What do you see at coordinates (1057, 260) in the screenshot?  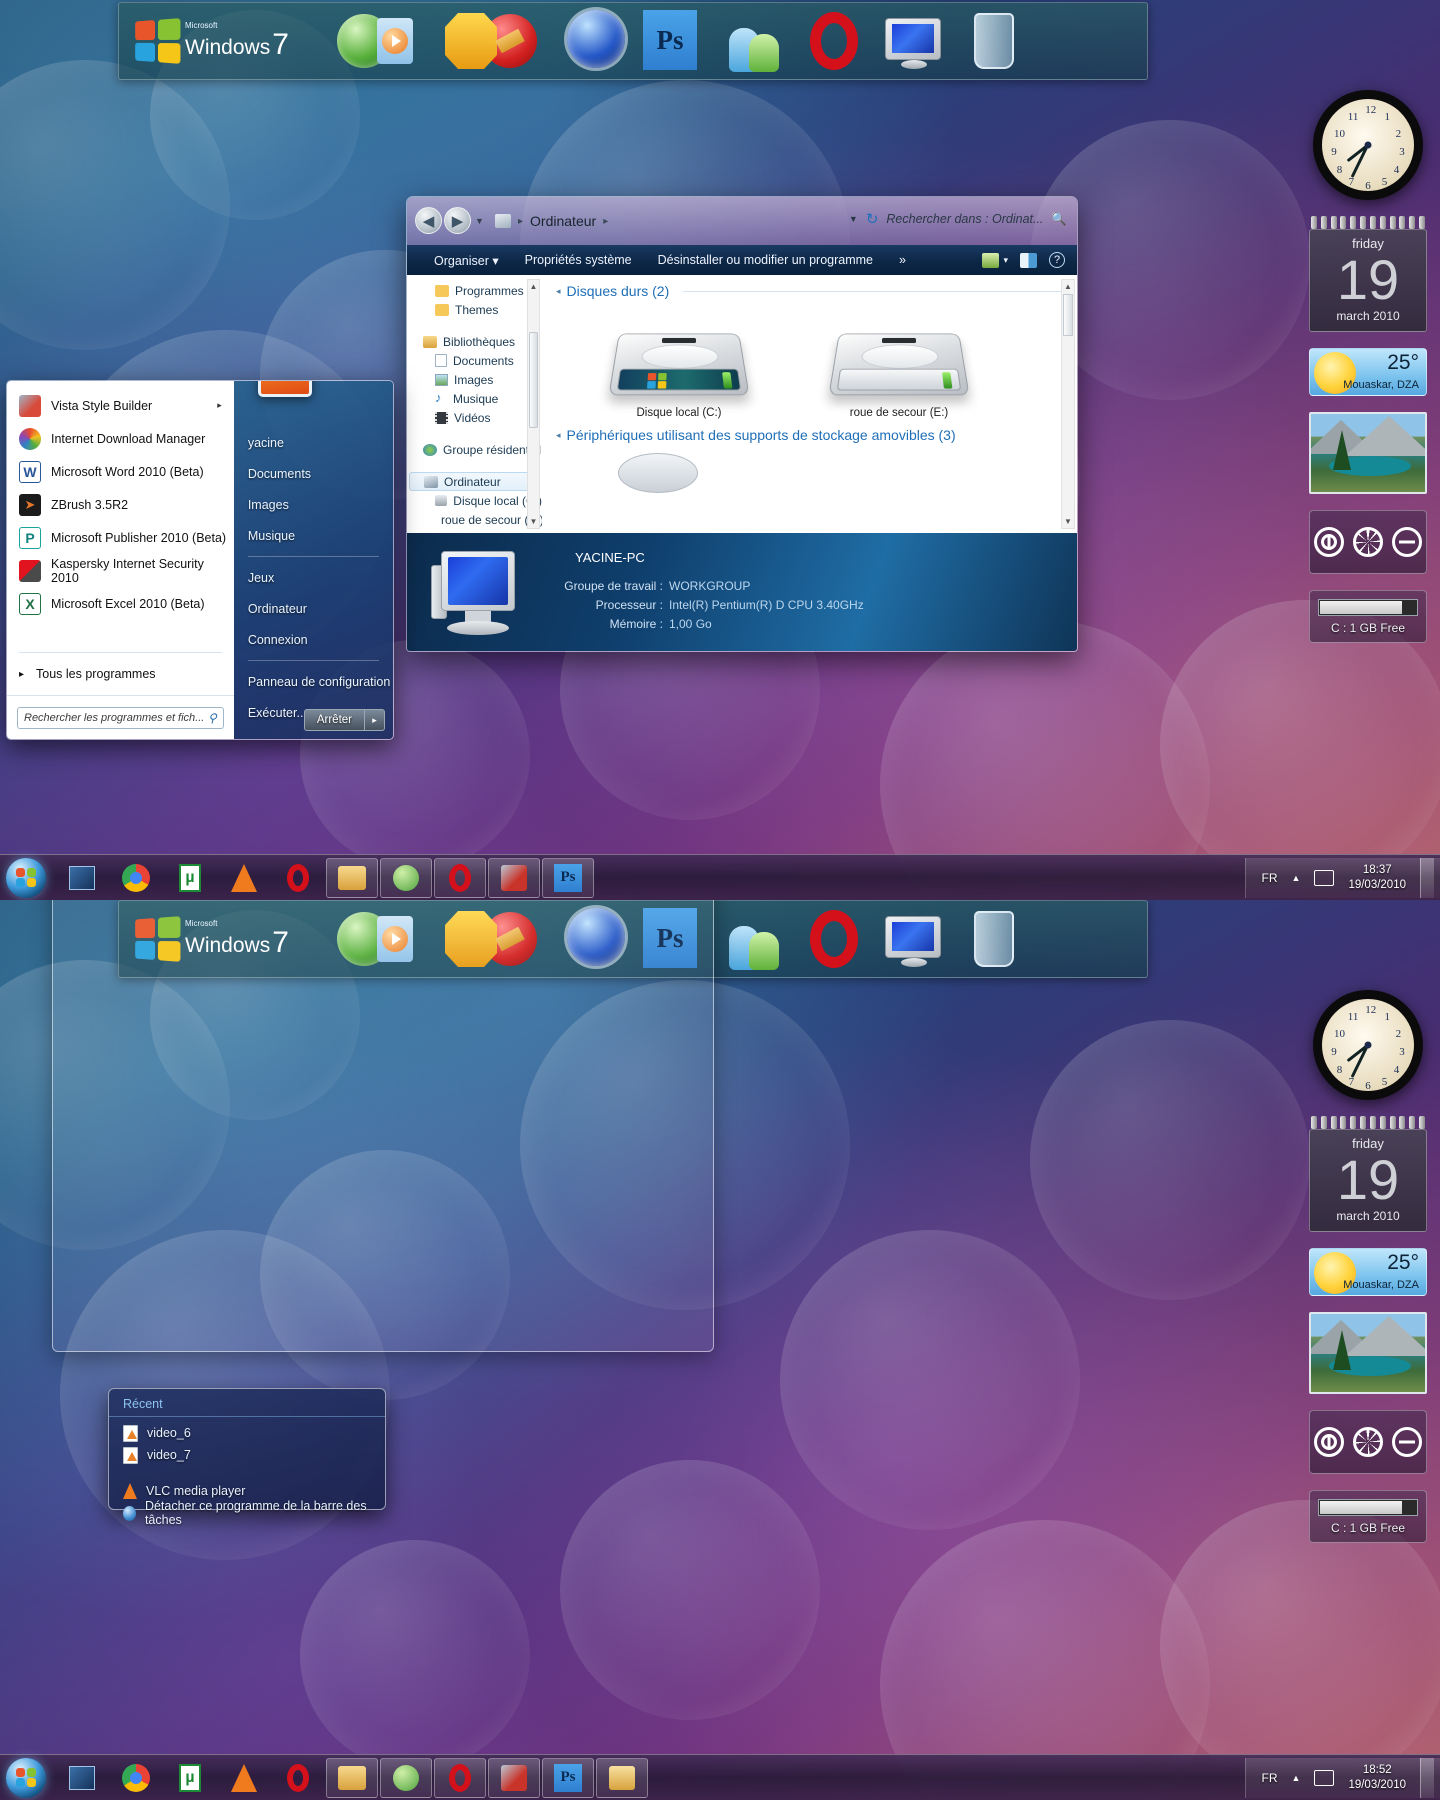 I see `help-icon: ?` at bounding box center [1057, 260].